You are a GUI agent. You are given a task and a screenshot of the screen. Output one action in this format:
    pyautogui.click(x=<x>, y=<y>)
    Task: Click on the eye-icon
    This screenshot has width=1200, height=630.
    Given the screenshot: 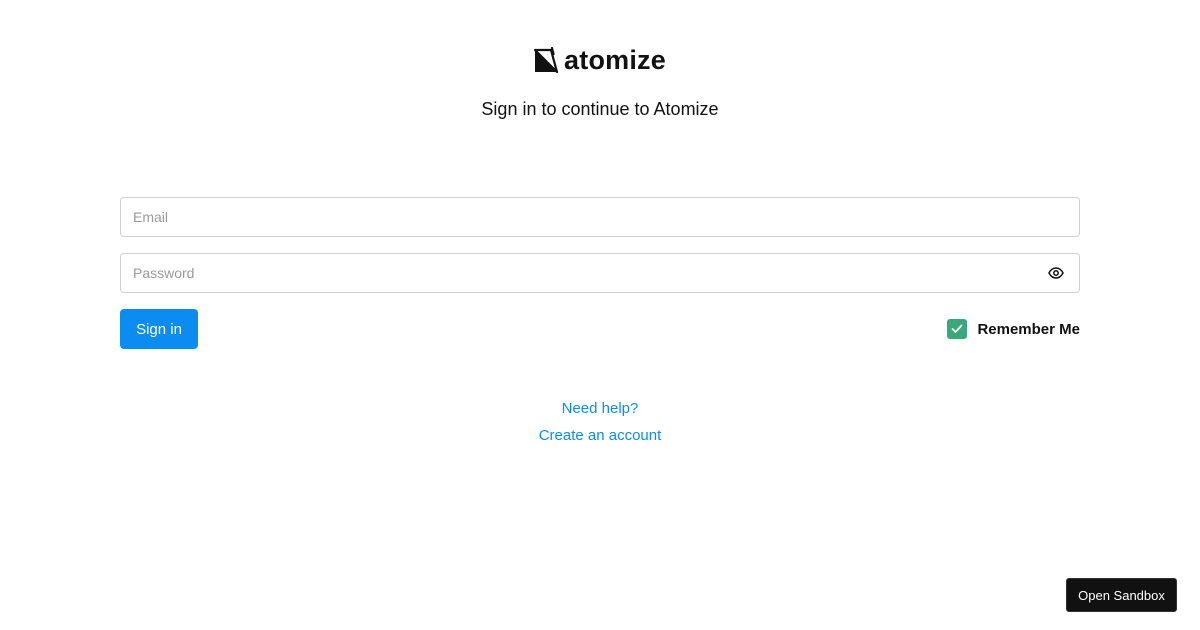 What is the action you would take?
    pyautogui.click(x=1056, y=273)
    